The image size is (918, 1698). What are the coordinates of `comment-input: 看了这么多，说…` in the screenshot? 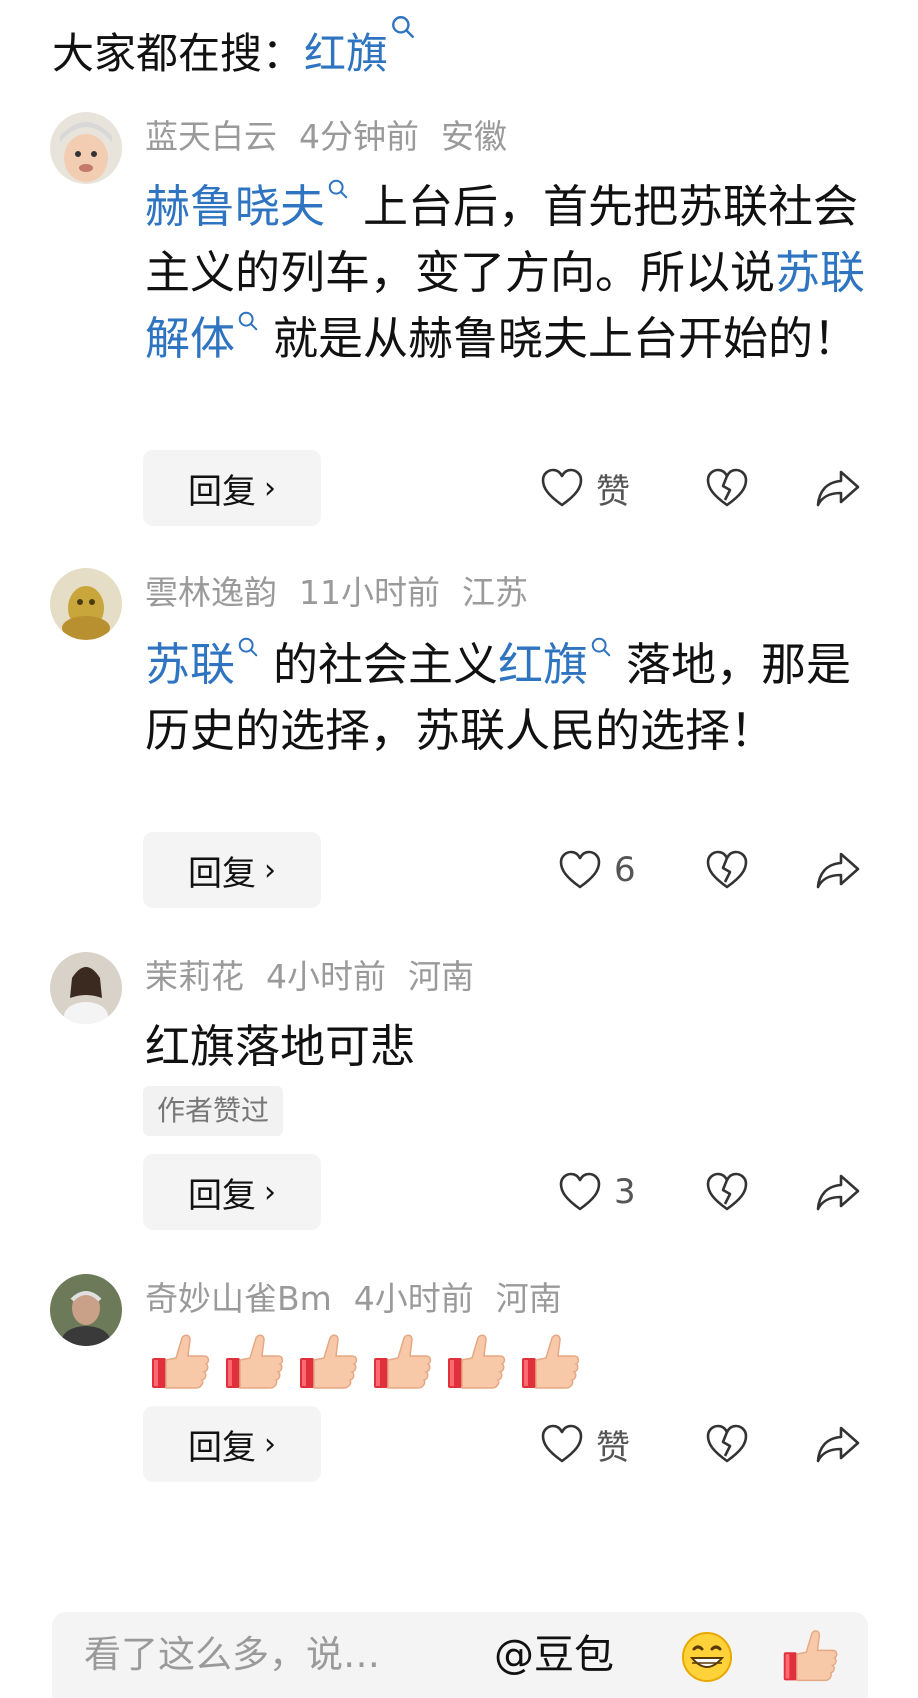 It's located at (232, 1655).